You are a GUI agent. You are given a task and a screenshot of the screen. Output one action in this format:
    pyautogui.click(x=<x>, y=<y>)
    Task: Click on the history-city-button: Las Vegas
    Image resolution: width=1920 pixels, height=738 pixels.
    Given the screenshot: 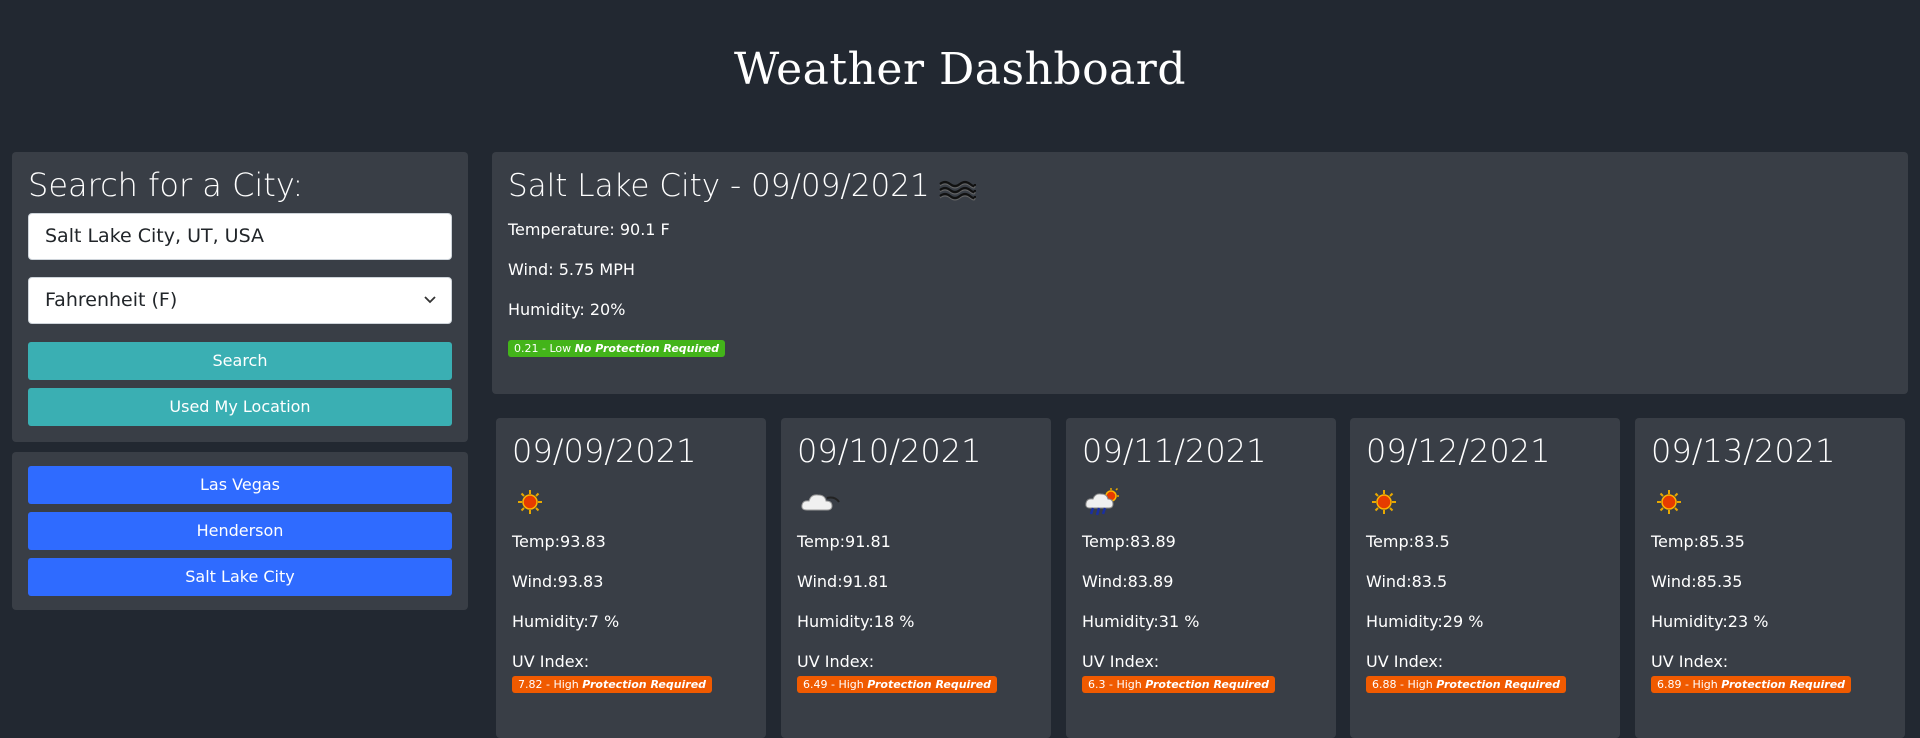 What is the action you would take?
    pyautogui.click(x=240, y=485)
    